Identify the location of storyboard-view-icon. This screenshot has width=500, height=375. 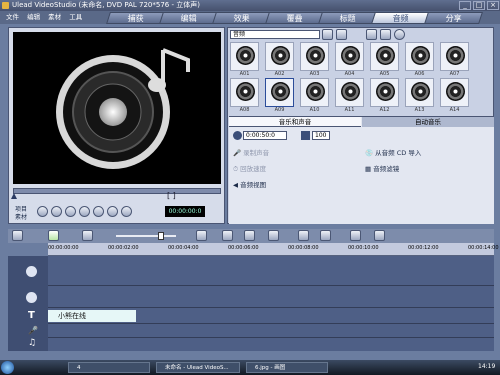
(17, 235).